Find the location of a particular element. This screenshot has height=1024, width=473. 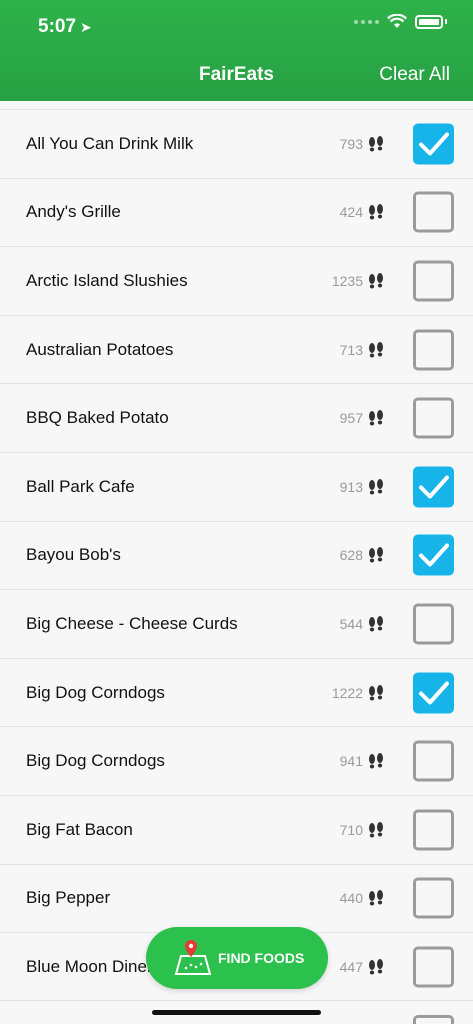

status-icons is located at coordinates (400, 21).